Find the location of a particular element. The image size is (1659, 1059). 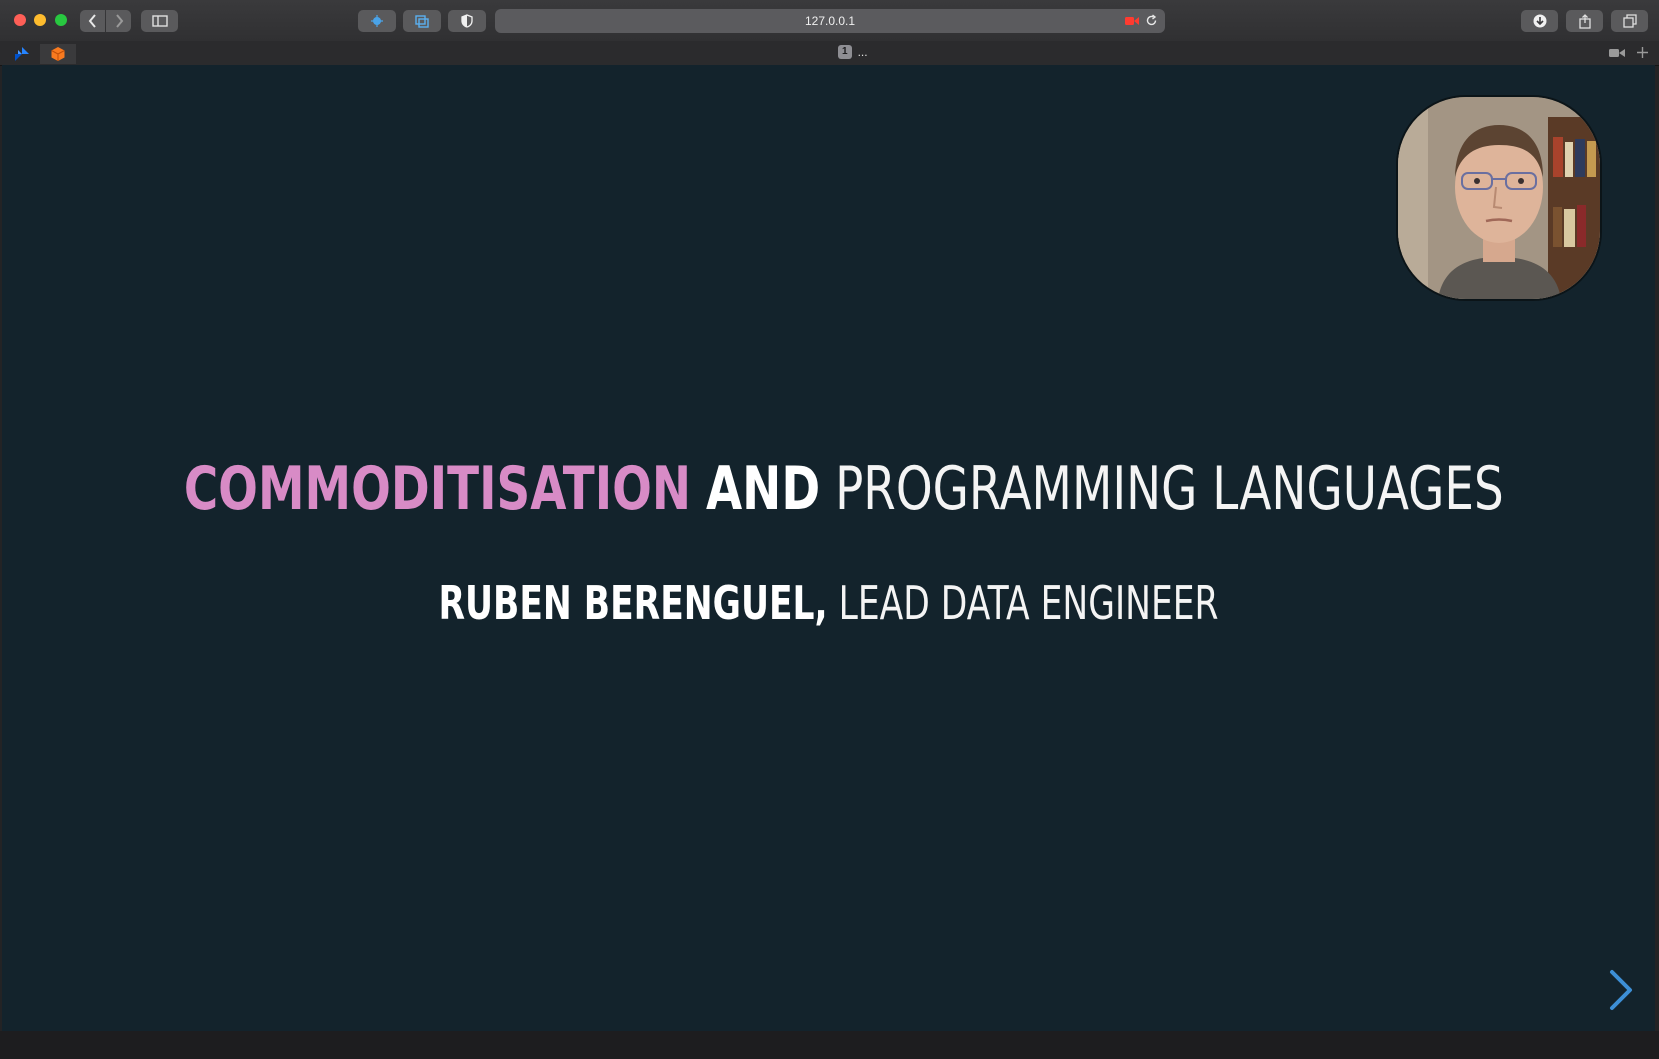

reload-icon is located at coordinates (1151, 20).